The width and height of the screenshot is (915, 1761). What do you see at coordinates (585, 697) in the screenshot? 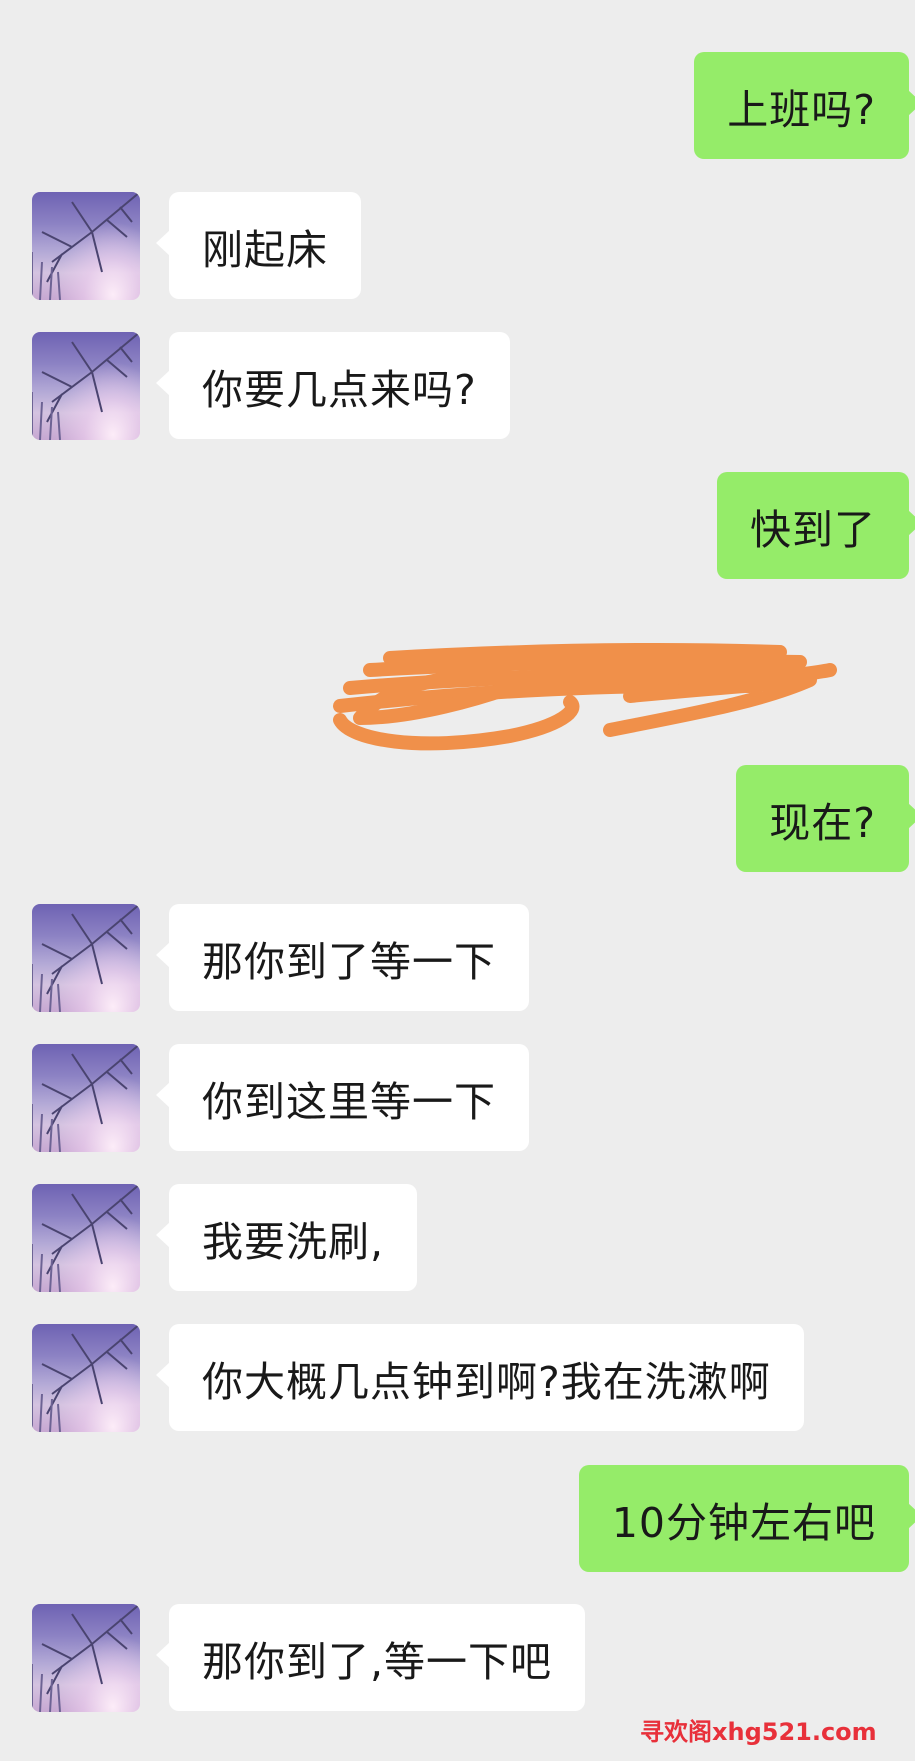
I see `redaction-scribble` at bounding box center [585, 697].